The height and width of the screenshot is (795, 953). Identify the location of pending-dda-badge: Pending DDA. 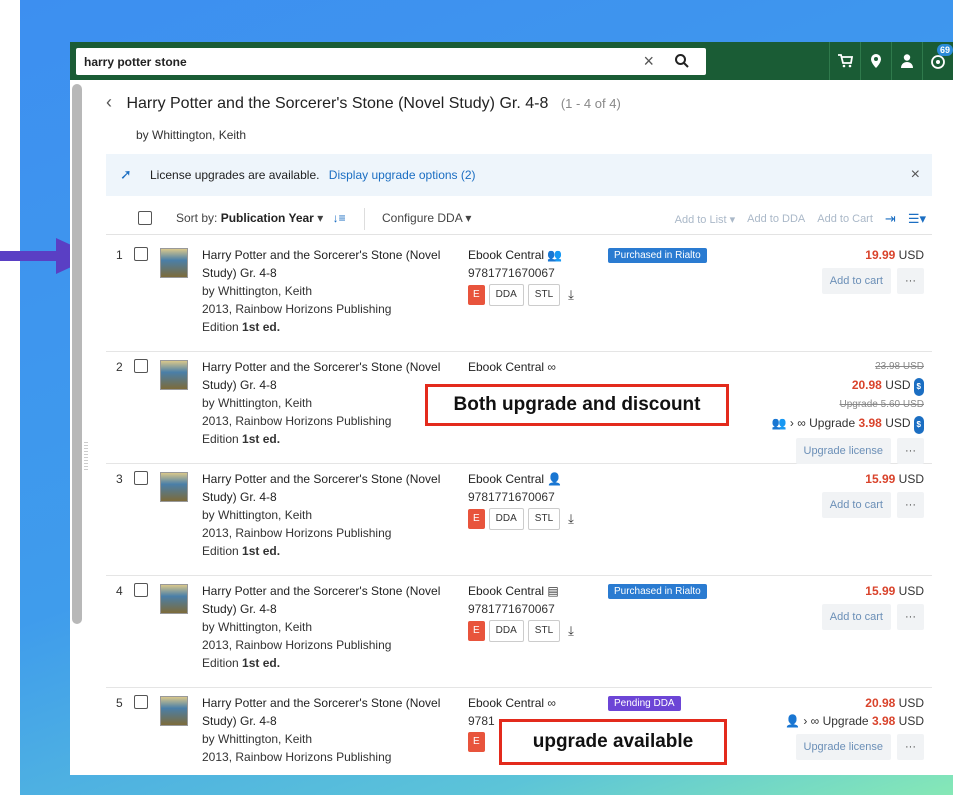
(644, 703).